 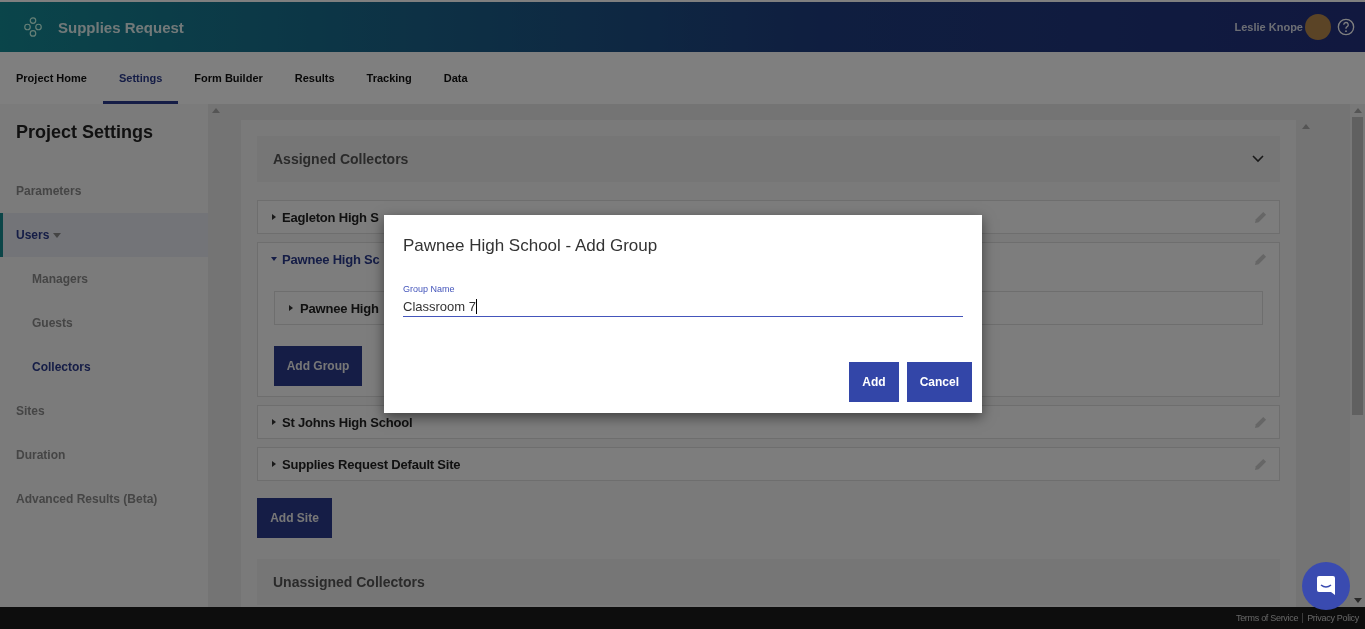 I want to click on sidebar-subitem: Collectors, so click(x=104, y=367).